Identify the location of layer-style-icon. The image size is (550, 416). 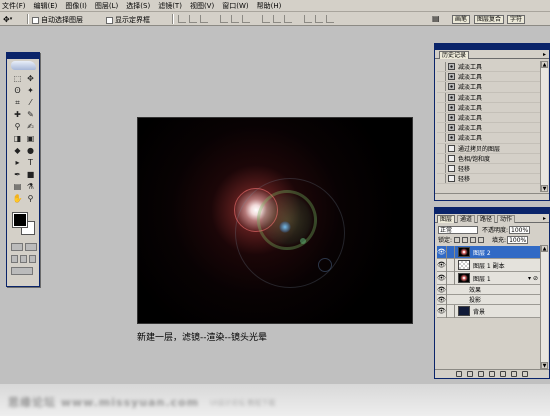
(470, 374).